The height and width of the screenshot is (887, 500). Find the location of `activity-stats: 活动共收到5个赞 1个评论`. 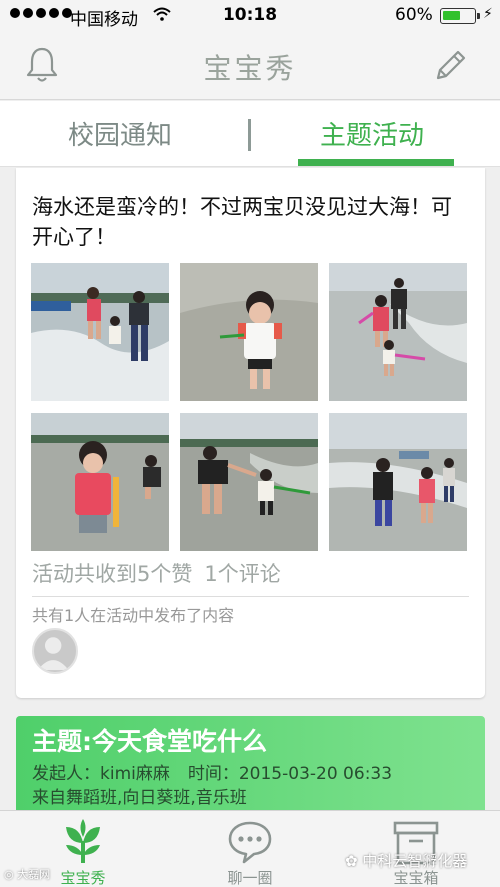

activity-stats: 活动共收到5个赞 1个评论 is located at coordinates (162, 573).